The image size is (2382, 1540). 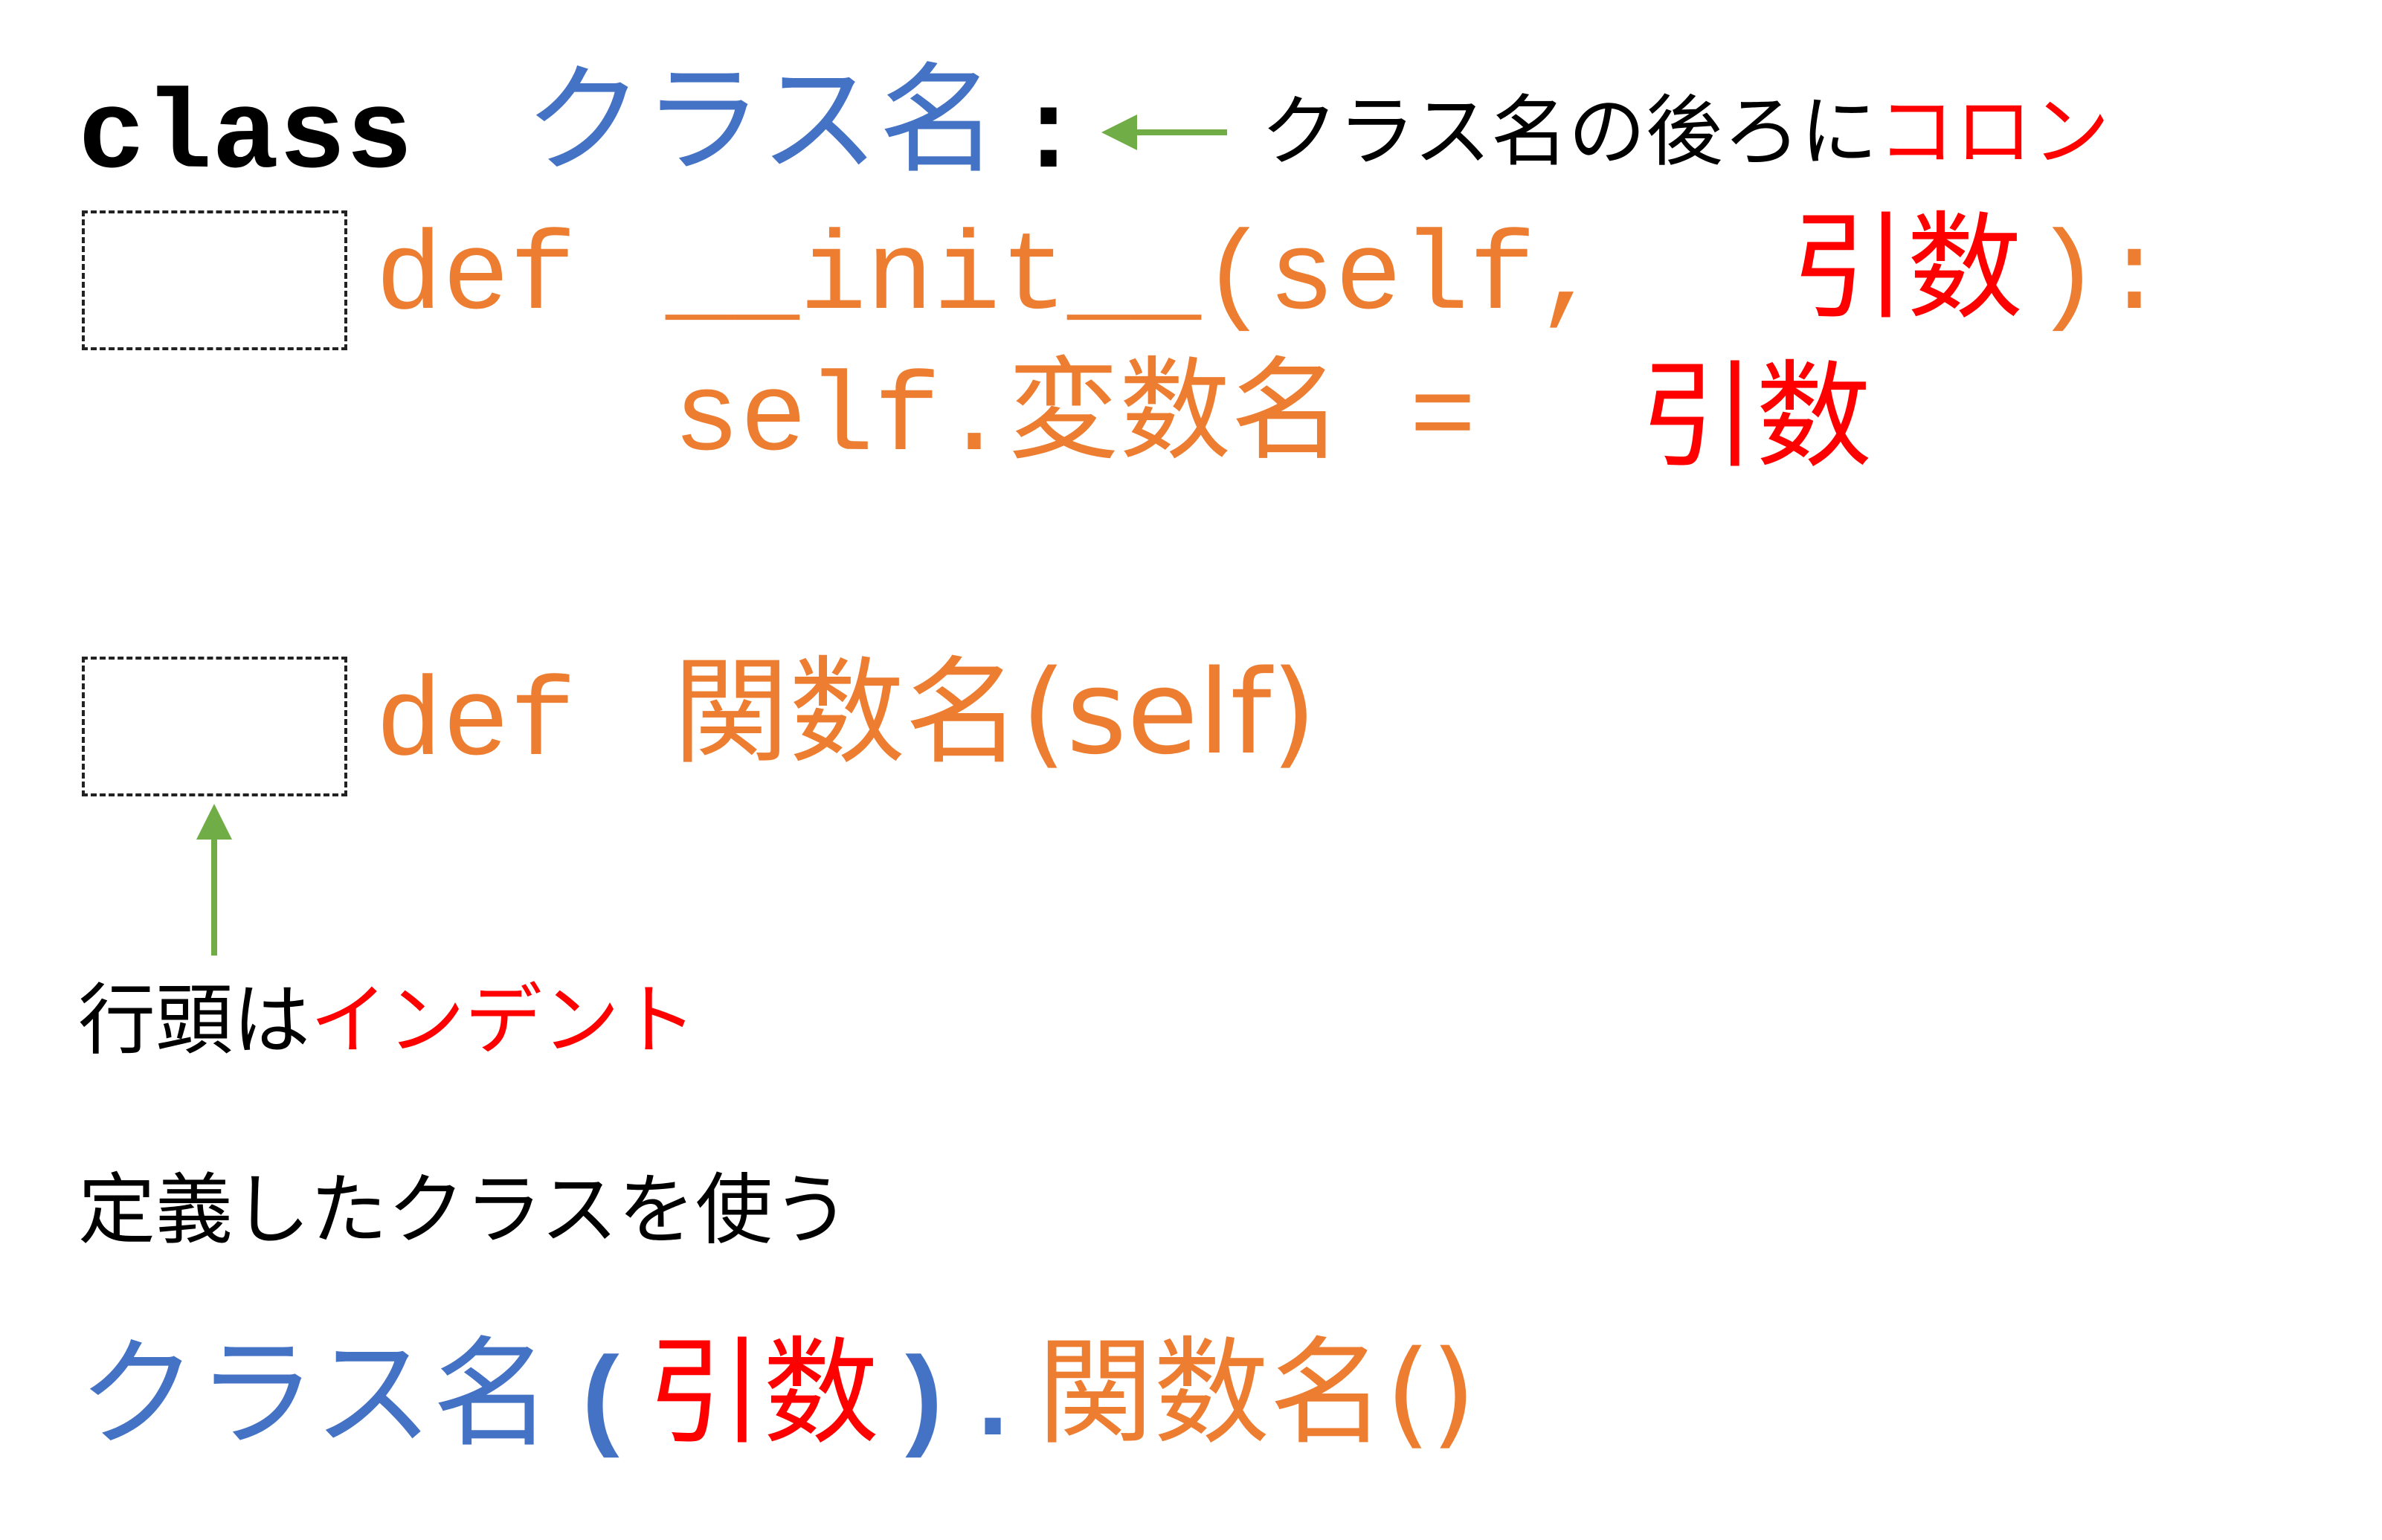 What do you see at coordinates (194, 1021) in the screenshot?
I see `indent-note-prefix: 行頭は` at bounding box center [194, 1021].